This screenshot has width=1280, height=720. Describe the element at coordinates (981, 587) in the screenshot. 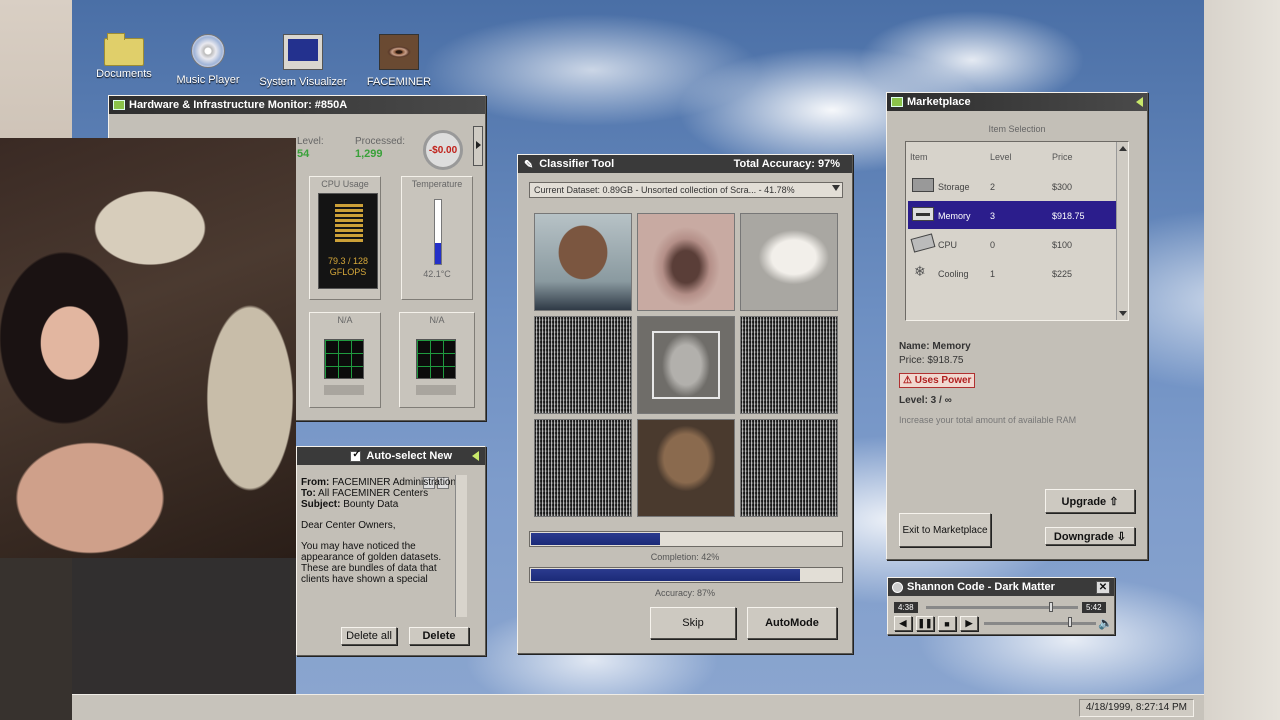

I see `track-title: Shannon Code - Dark Matter` at that location.